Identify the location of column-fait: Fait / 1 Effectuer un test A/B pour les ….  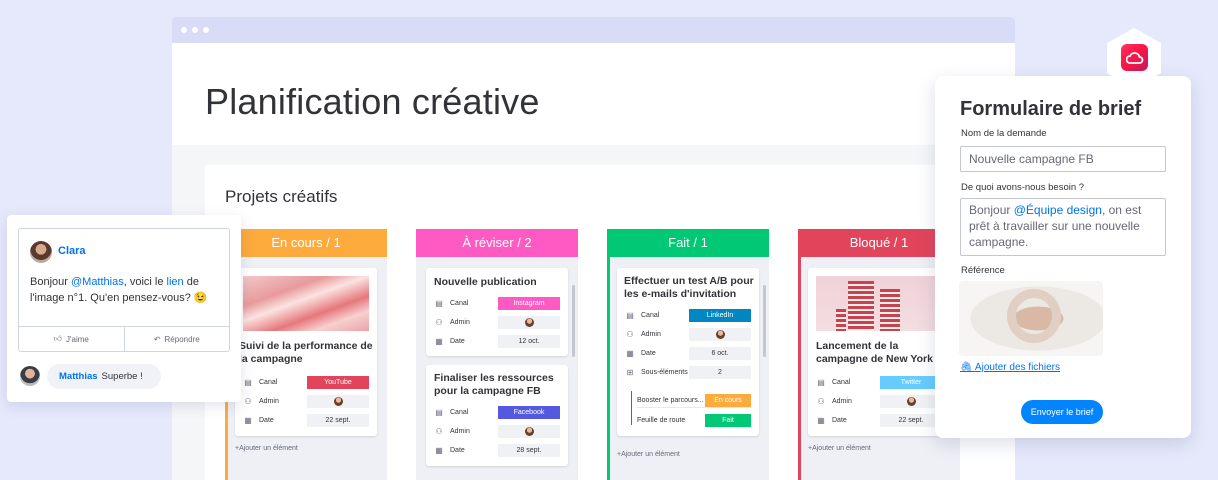
(688, 354).